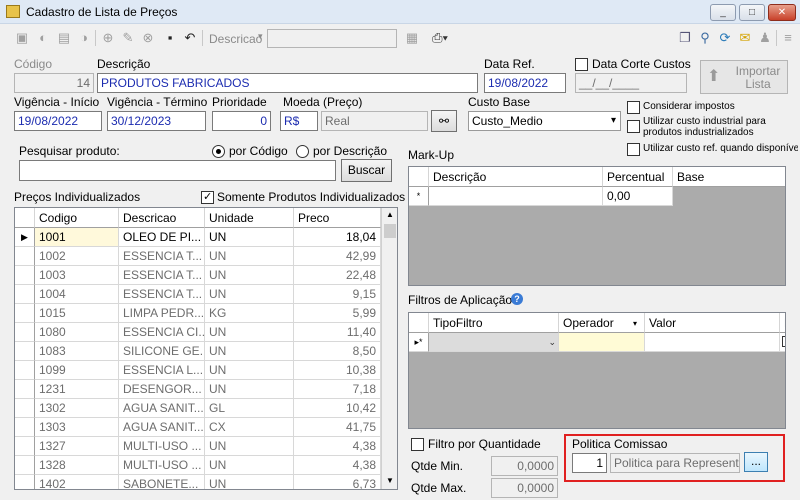  Describe the element at coordinates (77, 313) in the screenshot. I see `cell-codigo: 1015` at that location.